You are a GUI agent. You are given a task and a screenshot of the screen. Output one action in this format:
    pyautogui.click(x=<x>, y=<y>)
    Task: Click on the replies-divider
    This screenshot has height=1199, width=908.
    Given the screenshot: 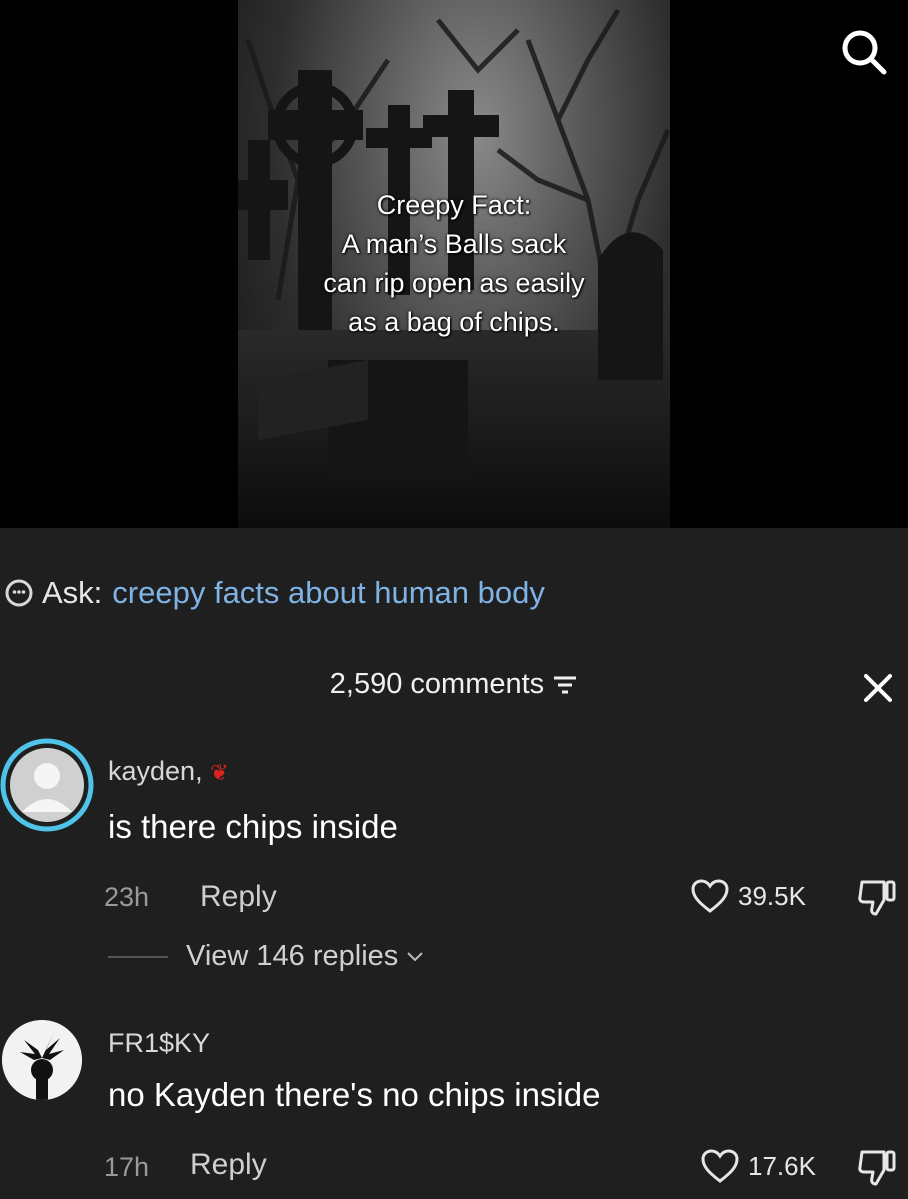 What is the action you would take?
    pyautogui.click(x=138, y=956)
    